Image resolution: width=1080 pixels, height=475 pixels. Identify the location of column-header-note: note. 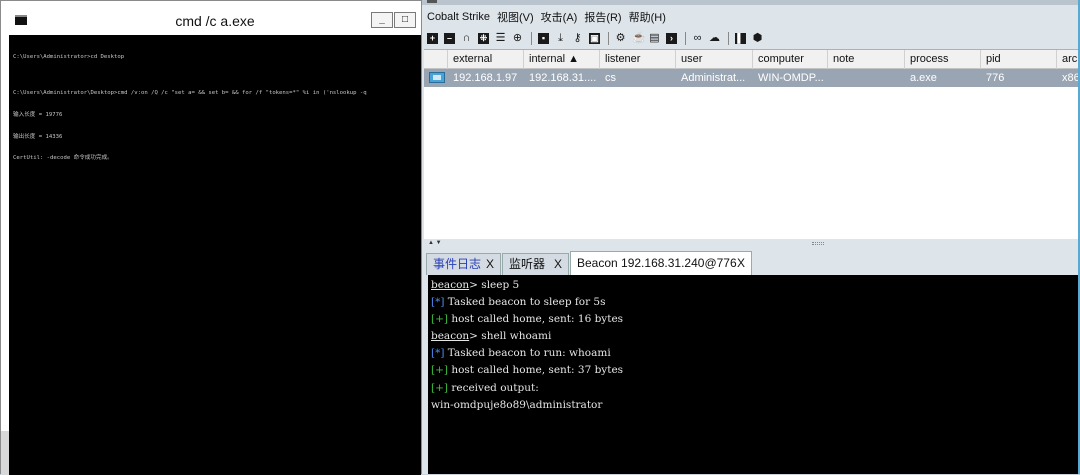
(866, 59).